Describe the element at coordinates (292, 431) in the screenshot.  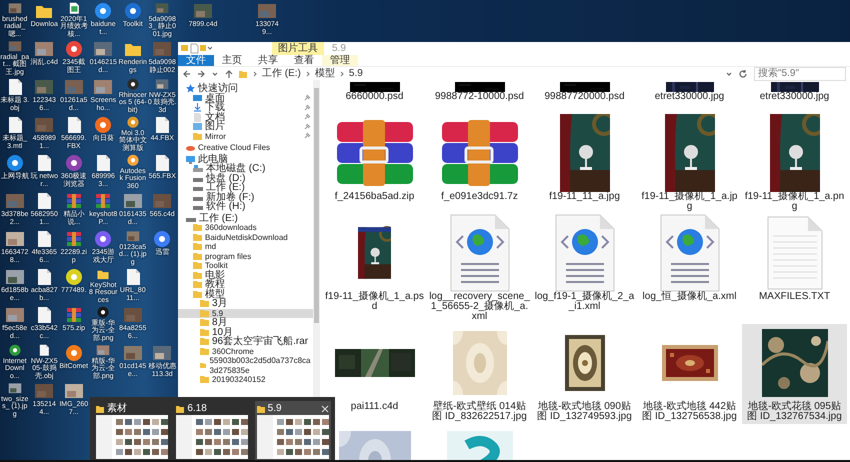
I see `window-preview: 5.9` at that location.